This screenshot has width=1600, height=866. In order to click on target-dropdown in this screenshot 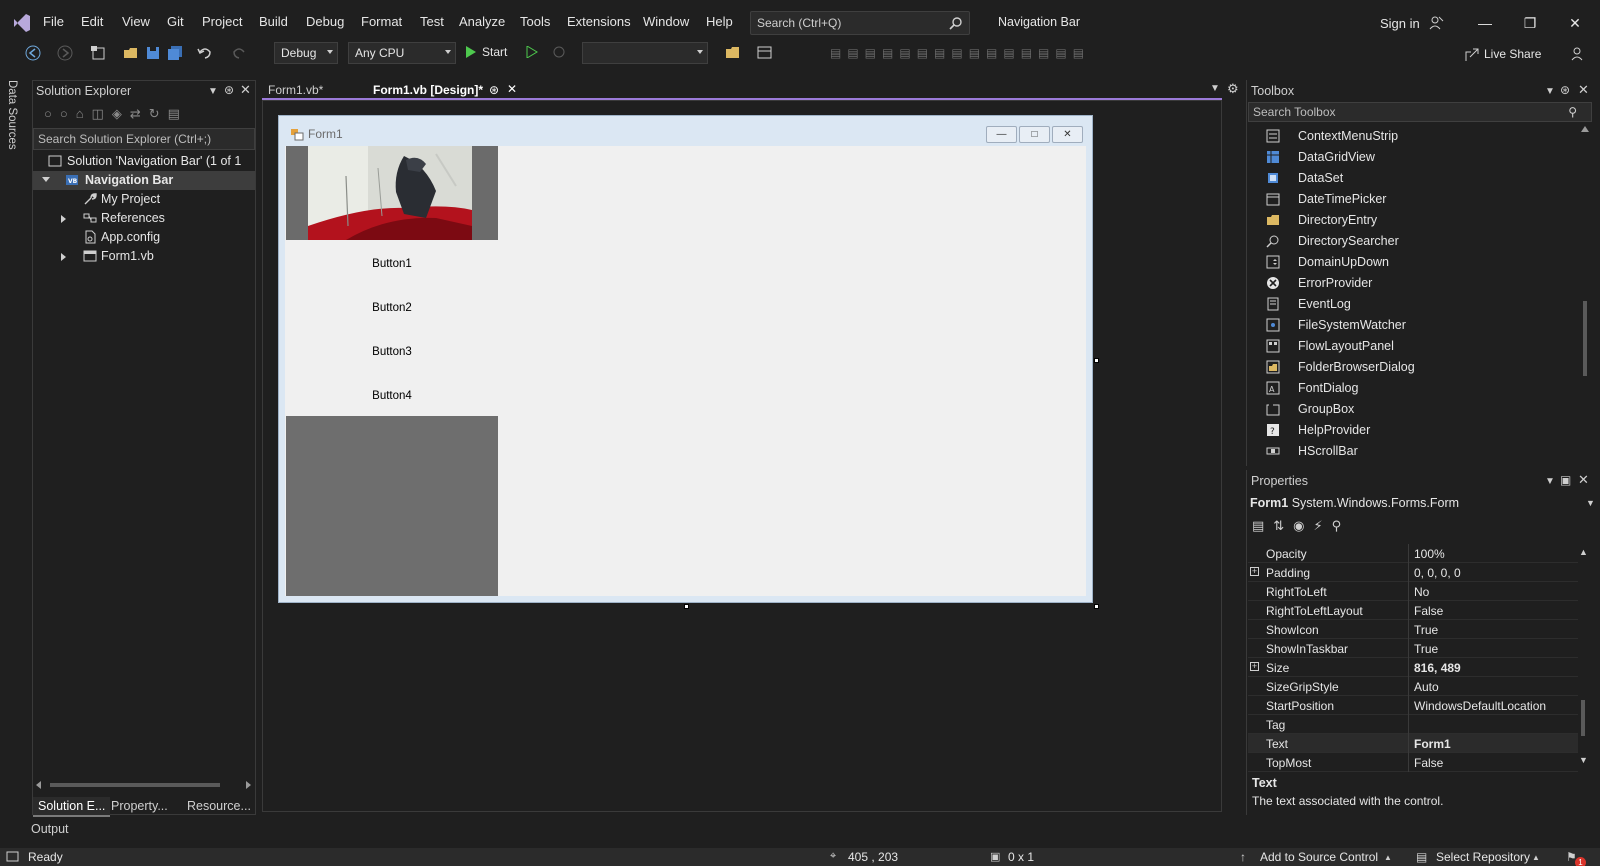, I will do `click(645, 53)`.